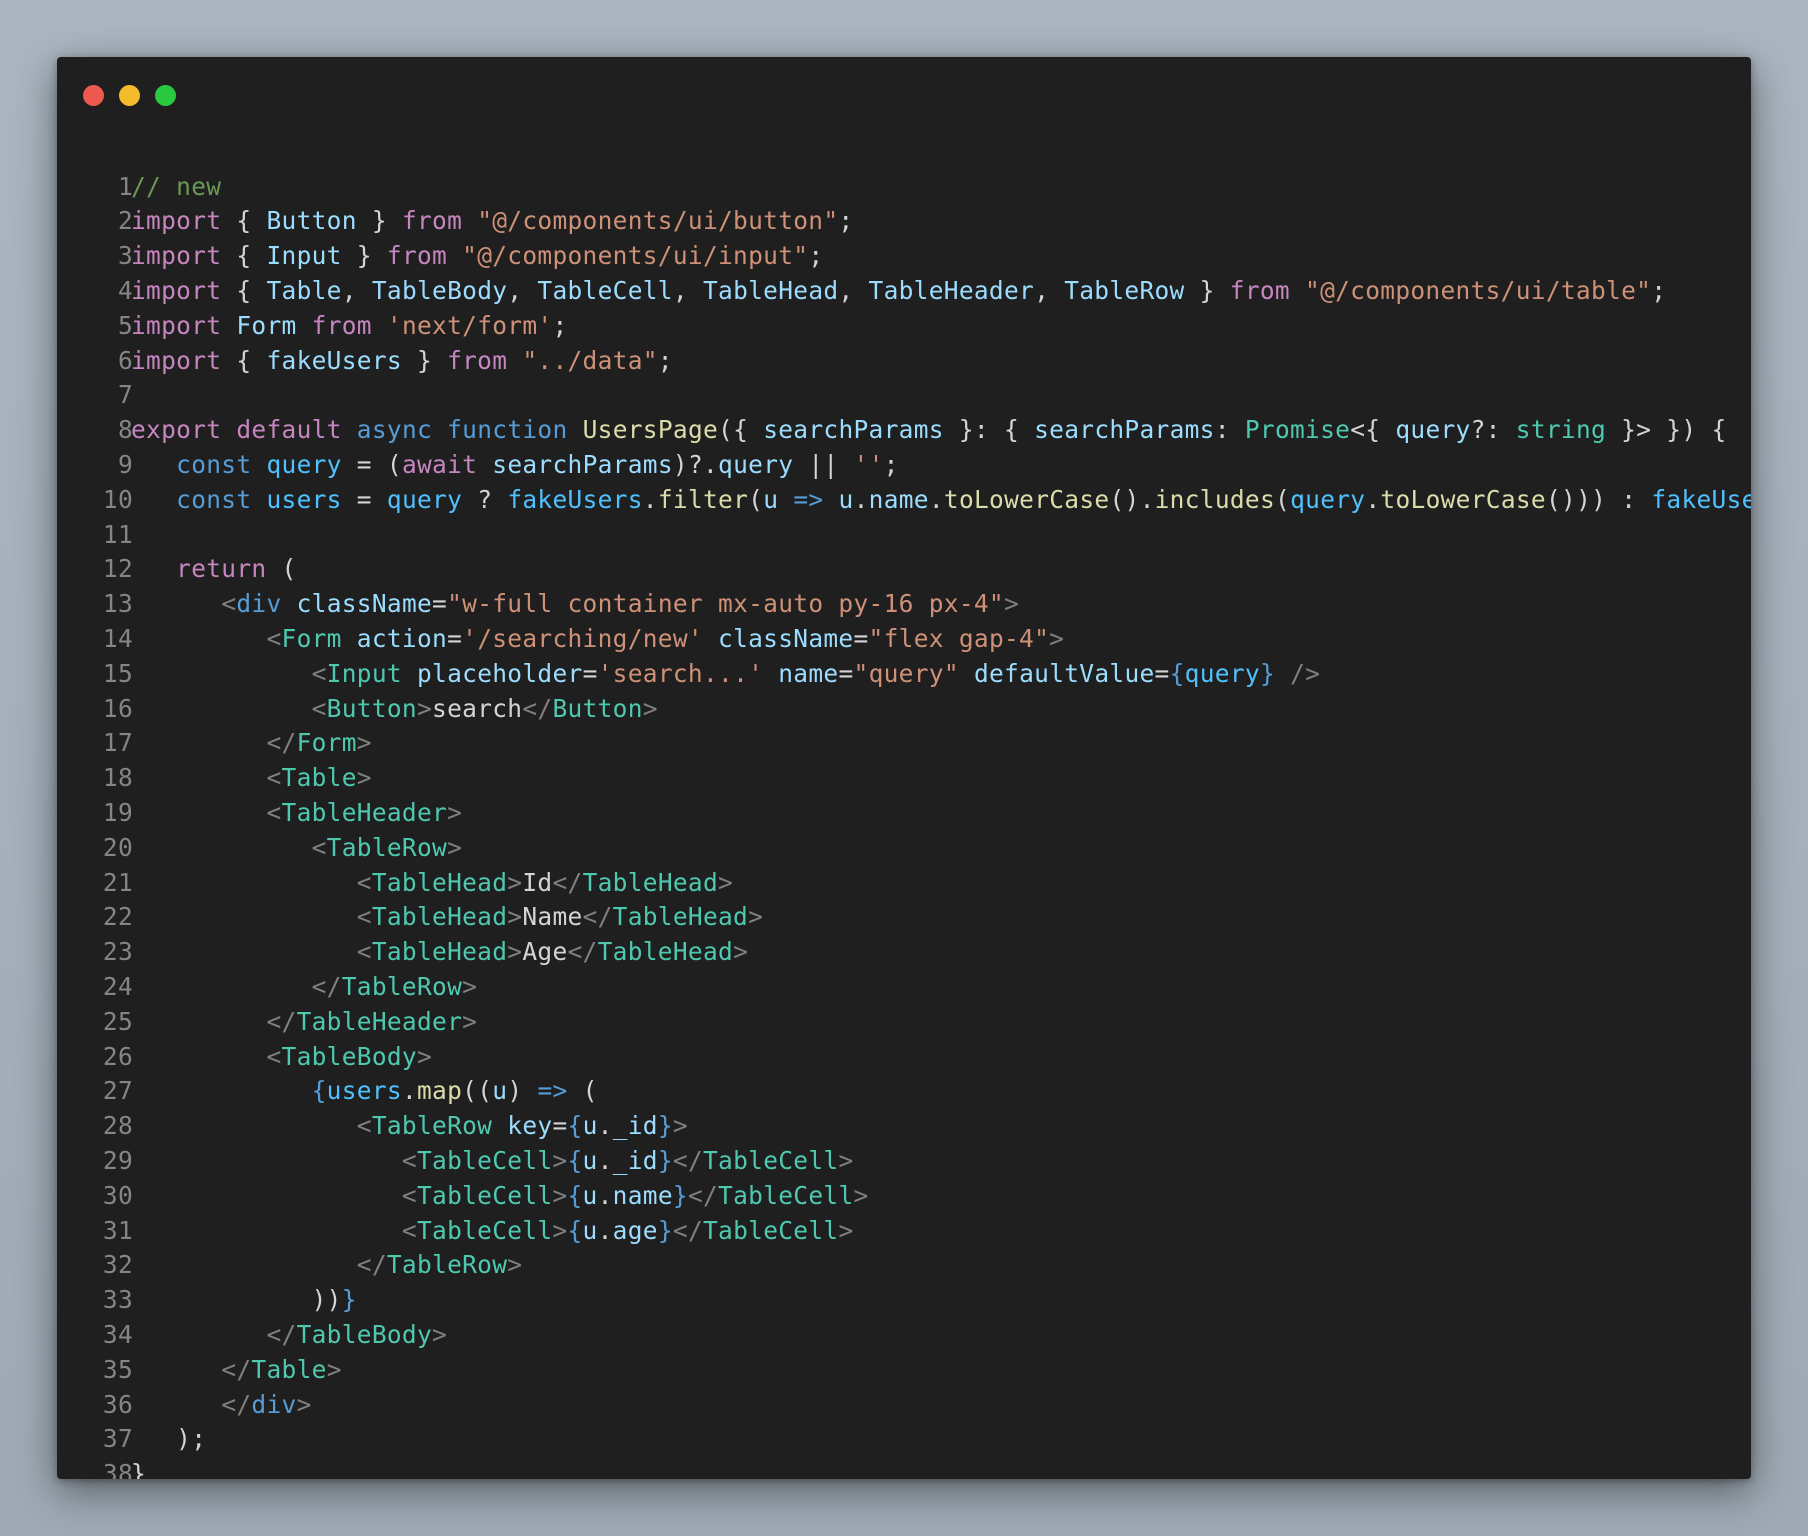 The image size is (1808, 1536). Describe the element at coordinates (326, 1265) in the screenshot. I see `code-text: </TableRow>` at that location.